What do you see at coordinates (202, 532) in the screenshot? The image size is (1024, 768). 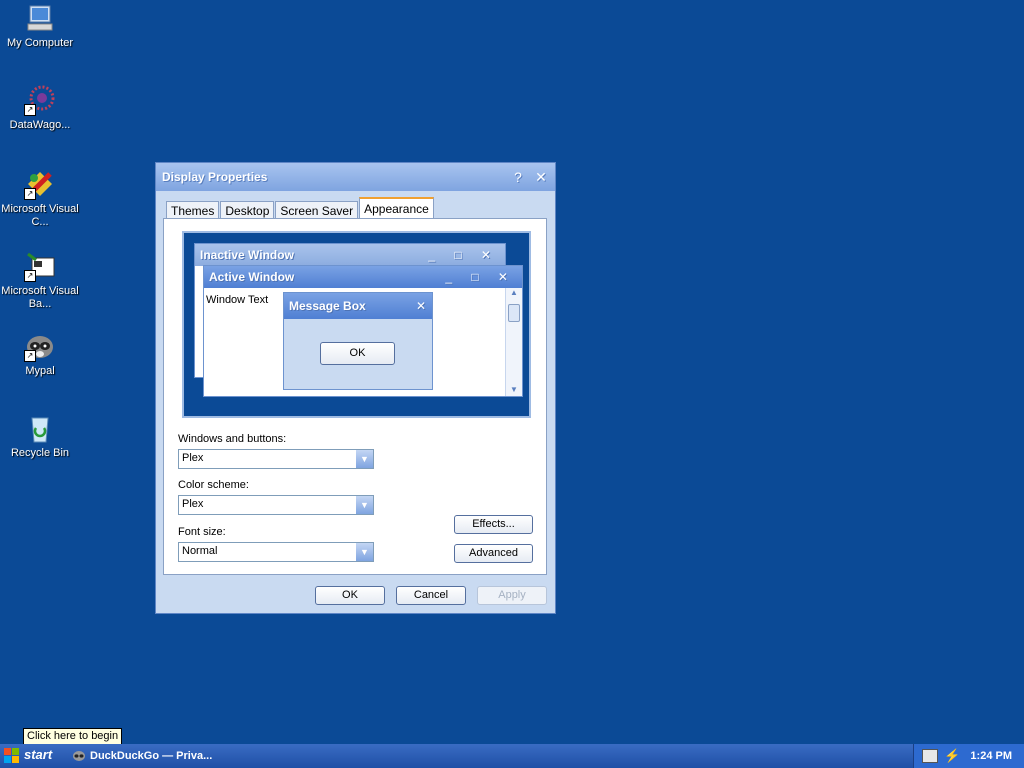 I see `font-size-label: Font size:` at bounding box center [202, 532].